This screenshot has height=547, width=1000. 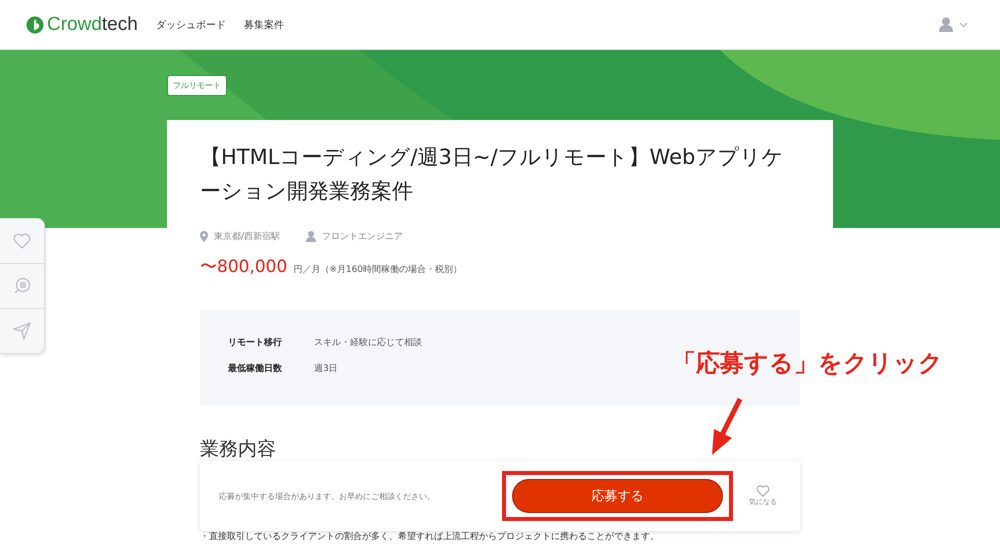 What do you see at coordinates (311, 236) in the screenshot?
I see `person-icon` at bounding box center [311, 236].